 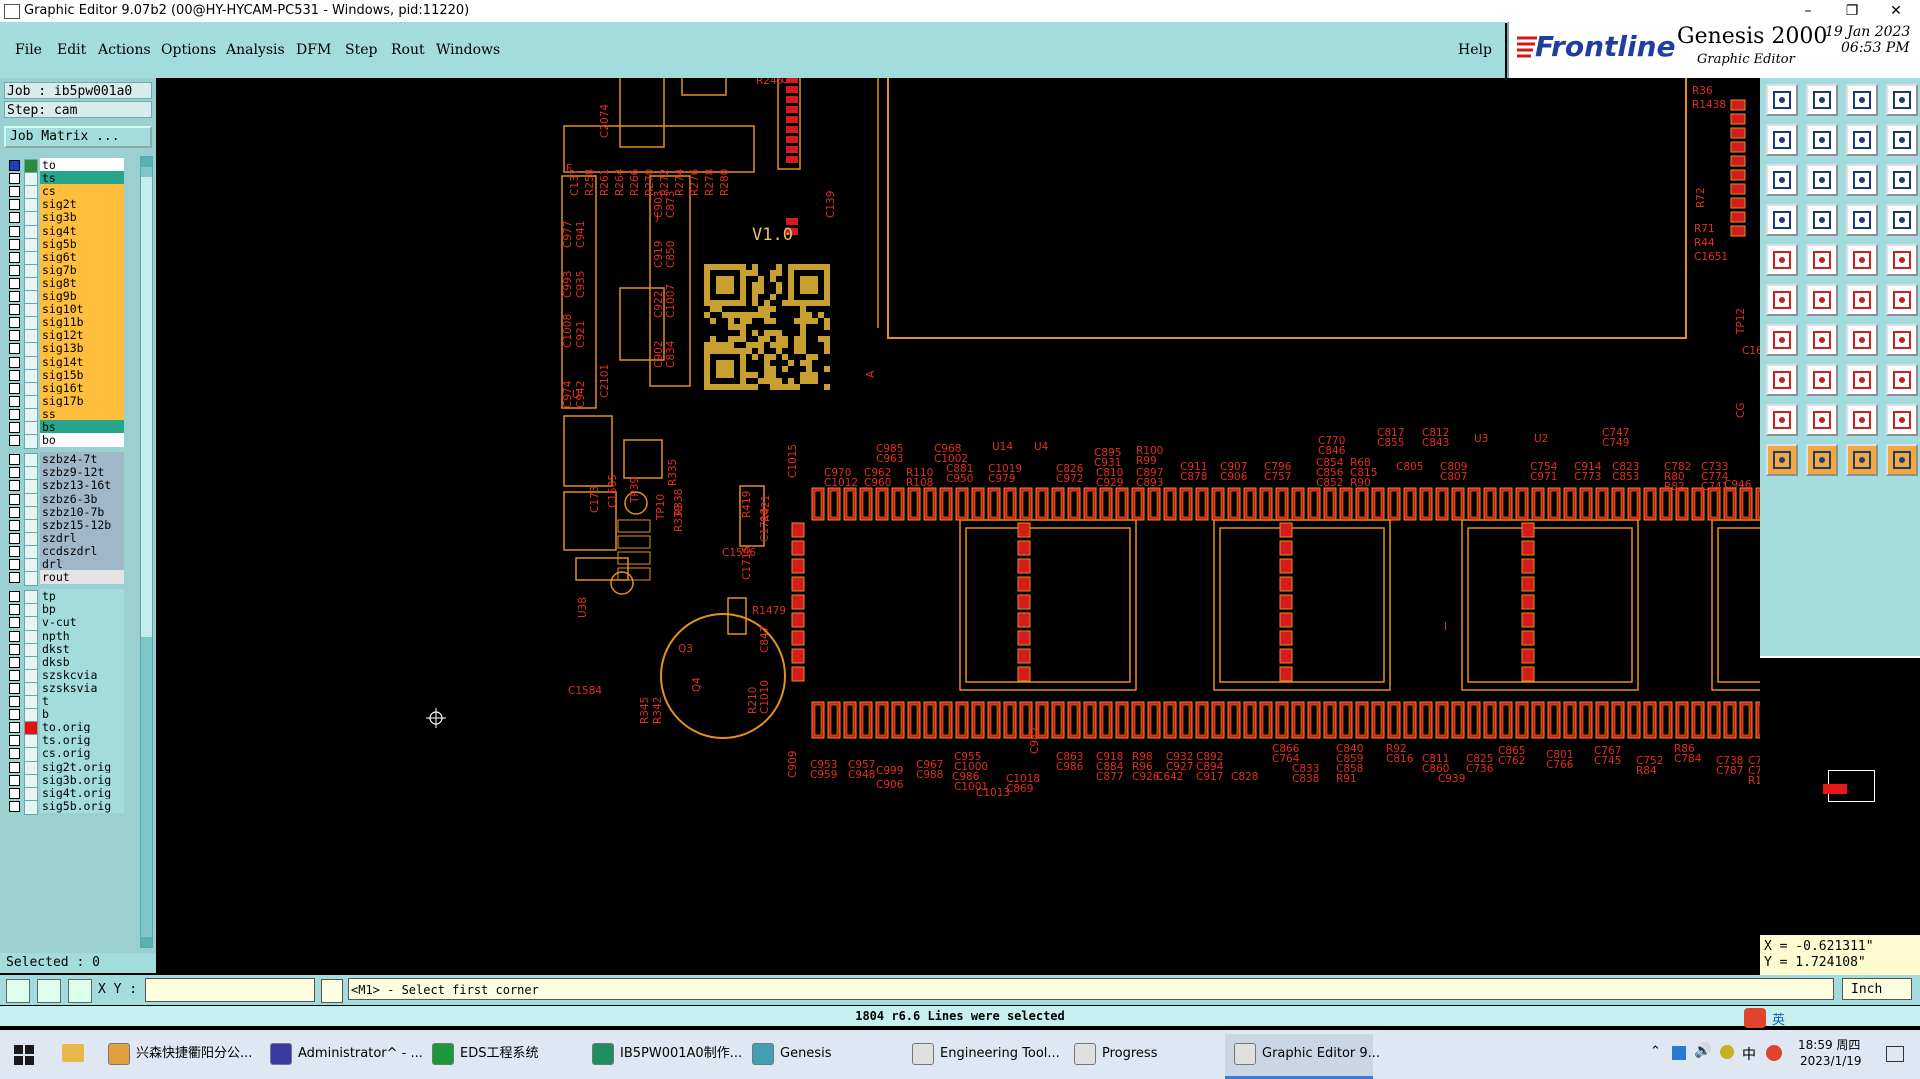 What do you see at coordinates (1679, 1053) in the screenshot?
I see `tray-network-icon` at bounding box center [1679, 1053].